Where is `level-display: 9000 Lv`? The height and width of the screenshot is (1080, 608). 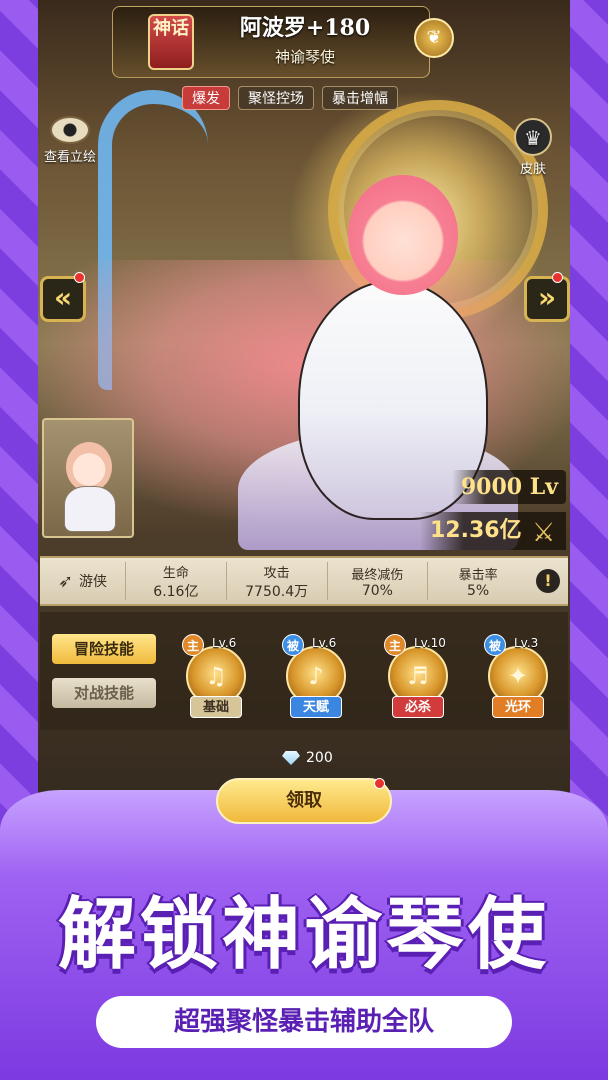 level-display: 9000 Lv is located at coordinates (509, 487).